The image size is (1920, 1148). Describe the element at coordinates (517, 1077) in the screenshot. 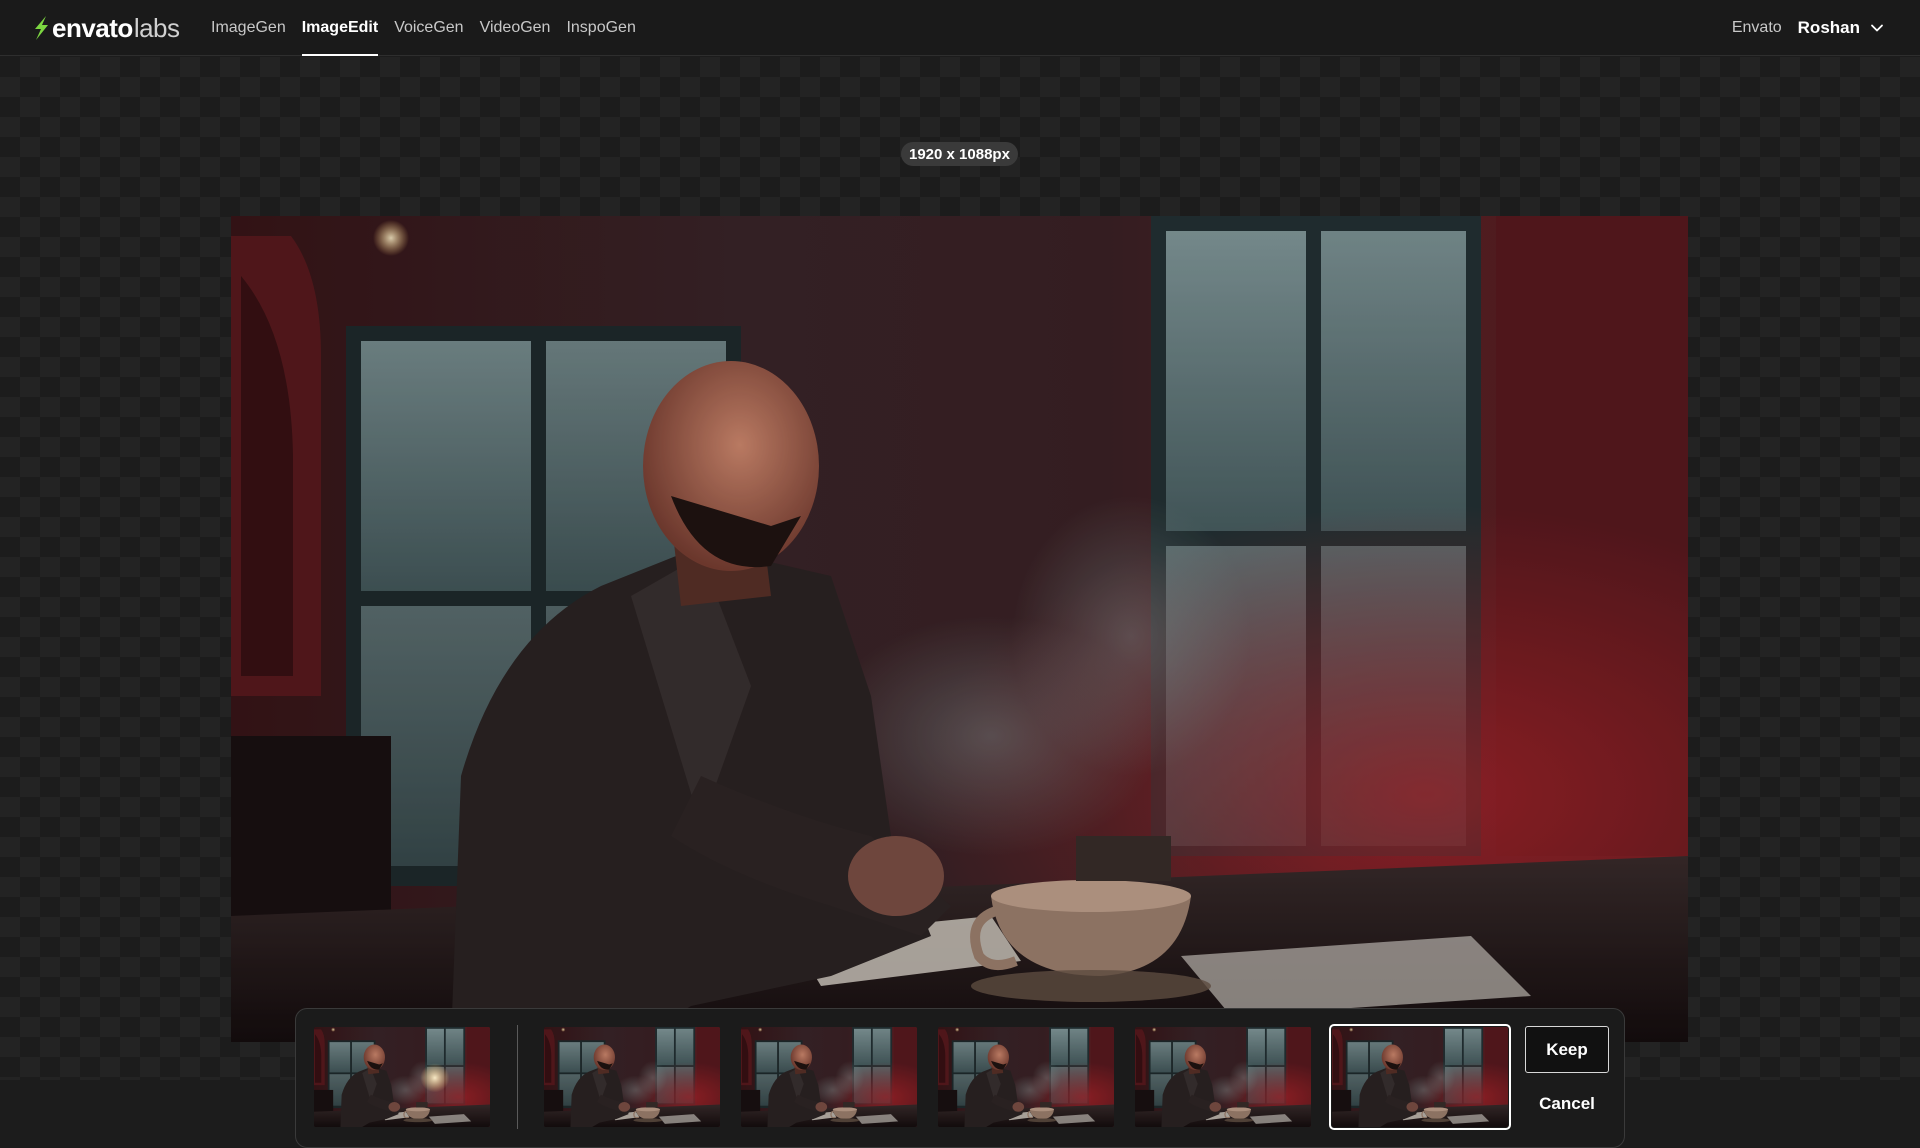

I see `strip-divider` at that location.